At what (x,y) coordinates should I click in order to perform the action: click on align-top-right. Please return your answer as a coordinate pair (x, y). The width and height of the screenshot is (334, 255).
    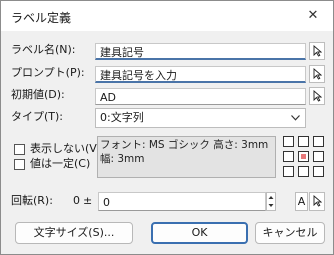
    Looking at the image, I should click on (318, 141).